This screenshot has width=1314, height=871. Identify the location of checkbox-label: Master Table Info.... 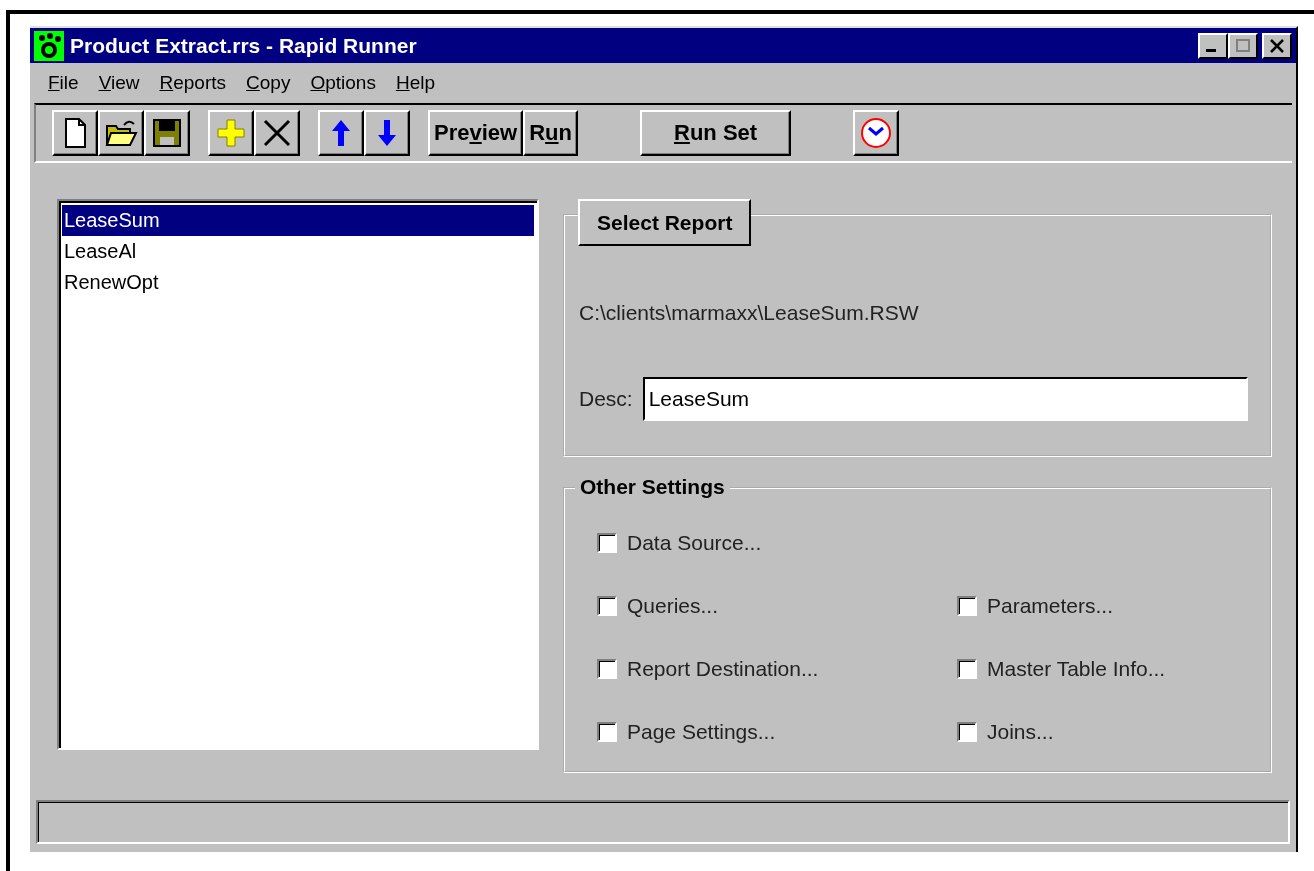
(1076, 669).